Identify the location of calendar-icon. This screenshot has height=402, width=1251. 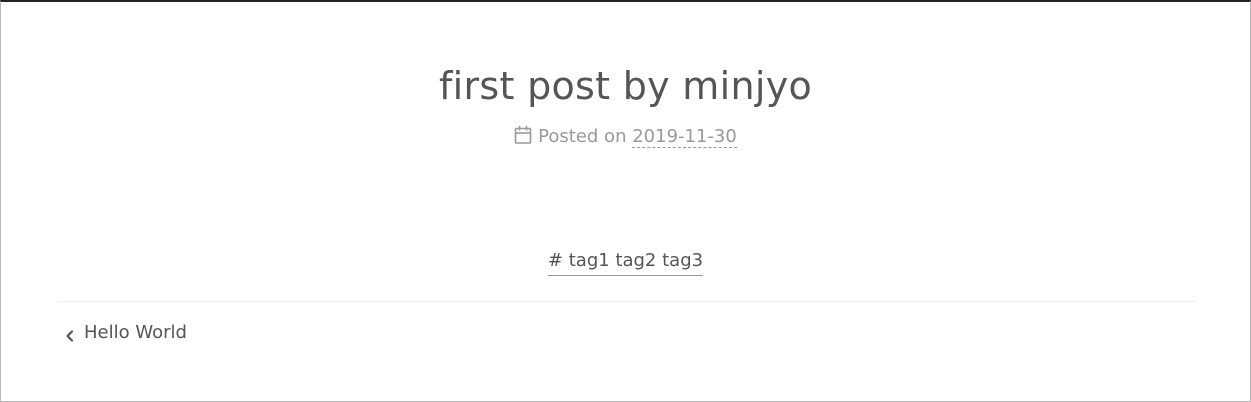
(523, 135).